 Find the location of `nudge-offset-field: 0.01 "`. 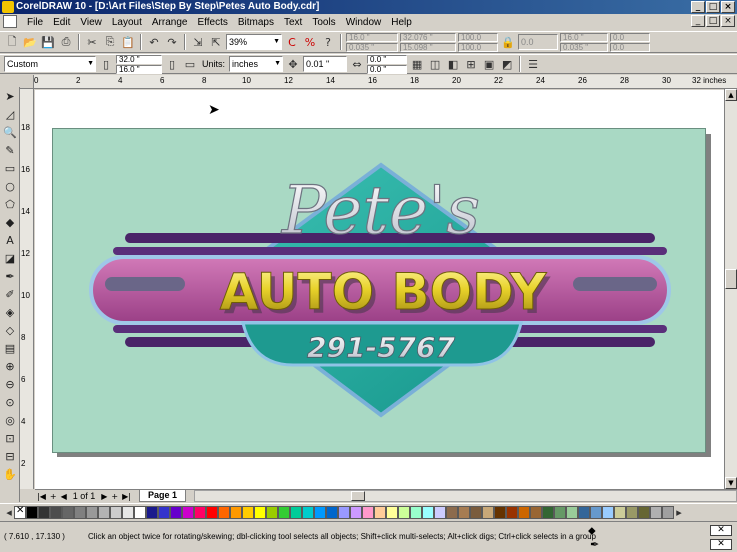

nudge-offset-field: 0.01 " is located at coordinates (325, 64).